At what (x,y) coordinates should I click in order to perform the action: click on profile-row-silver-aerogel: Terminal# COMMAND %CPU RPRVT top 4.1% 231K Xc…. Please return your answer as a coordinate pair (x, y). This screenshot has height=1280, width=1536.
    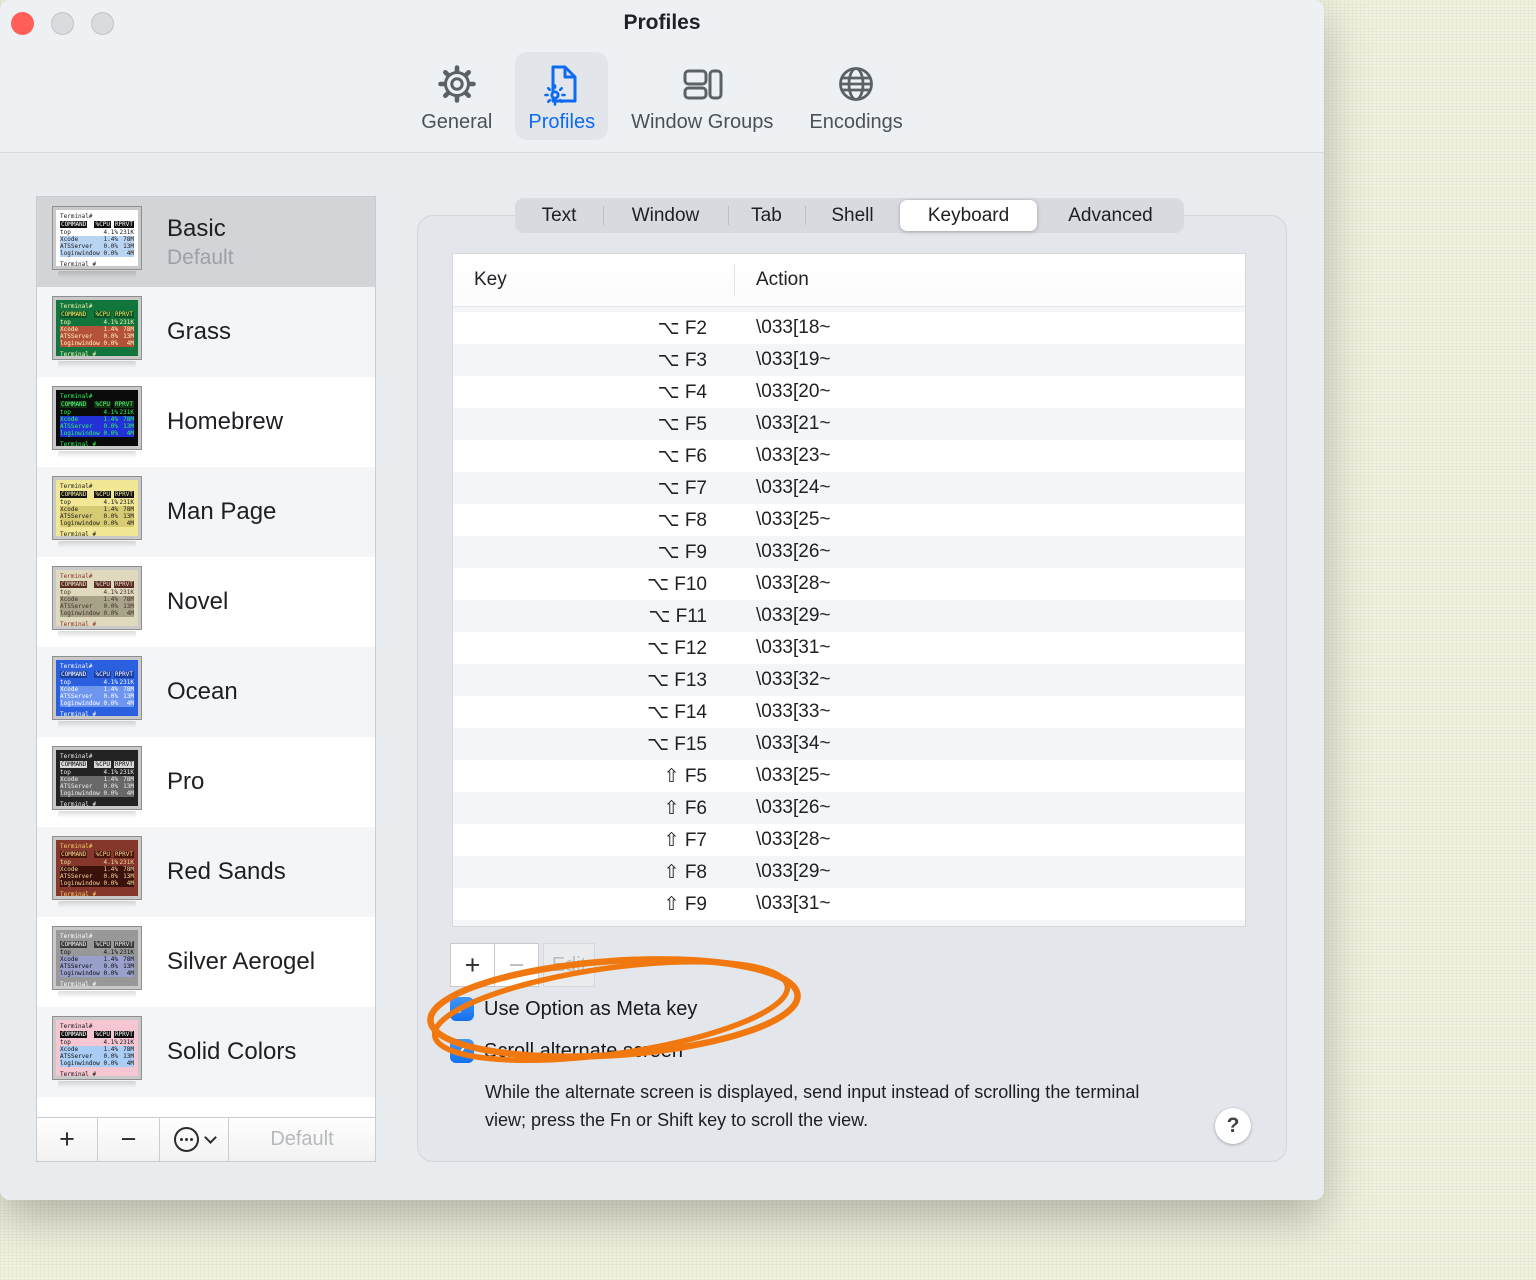
    Looking at the image, I should click on (206, 962).